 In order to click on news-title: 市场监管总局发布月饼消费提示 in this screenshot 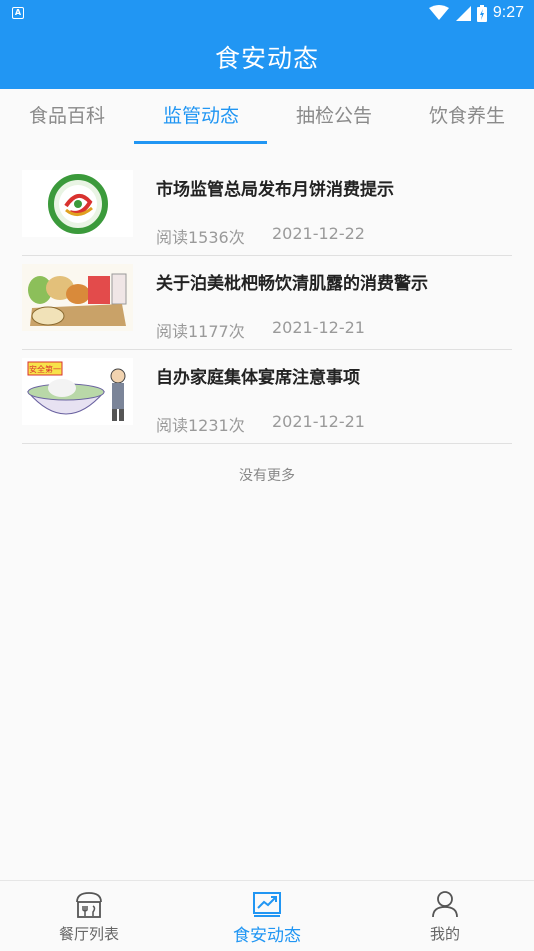, I will do `click(275, 190)`.